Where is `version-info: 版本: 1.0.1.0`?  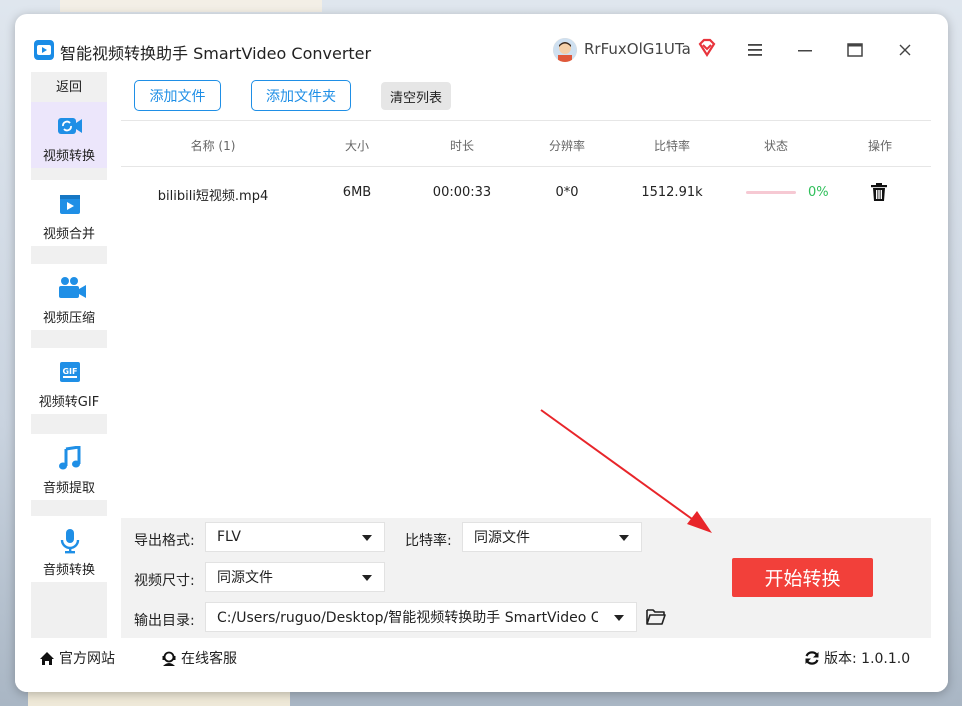 version-info: 版本: 1.0.1.0 is located at coordinates (857, 658).